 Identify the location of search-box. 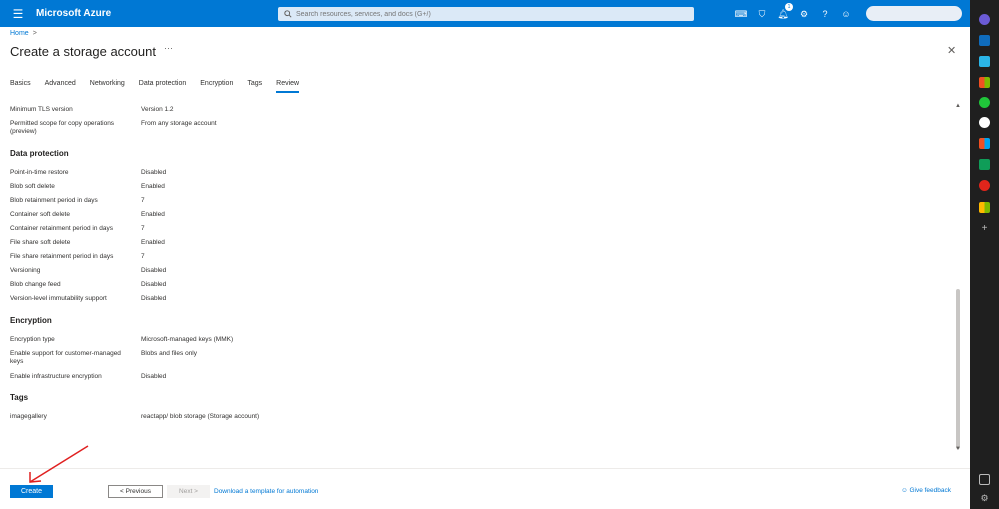
(486, 14).